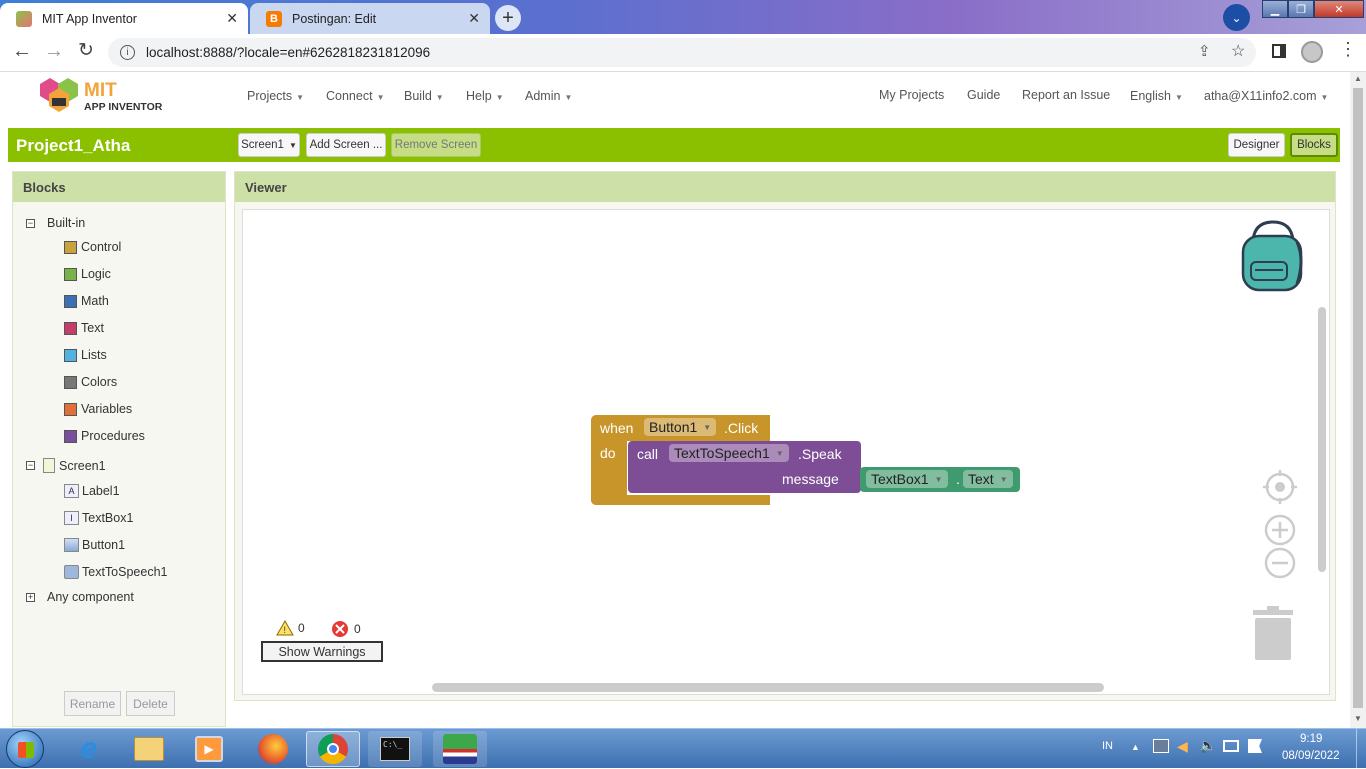 This screenshot has height=769, width=1366. Describe the element at coordinates (1301, 9) in the screenshot. I see `maximize-window-button: ❐` at that location.